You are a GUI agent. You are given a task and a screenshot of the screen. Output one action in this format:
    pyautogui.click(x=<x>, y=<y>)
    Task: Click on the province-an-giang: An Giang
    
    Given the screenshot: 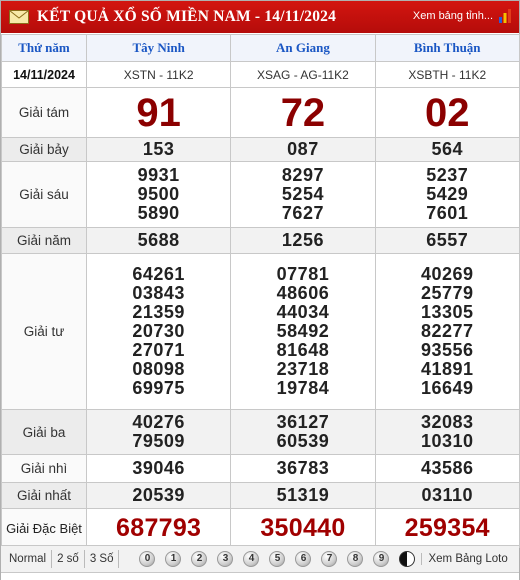 What is the action you would take?
    pyautogui.click(x=303, y=48)
    